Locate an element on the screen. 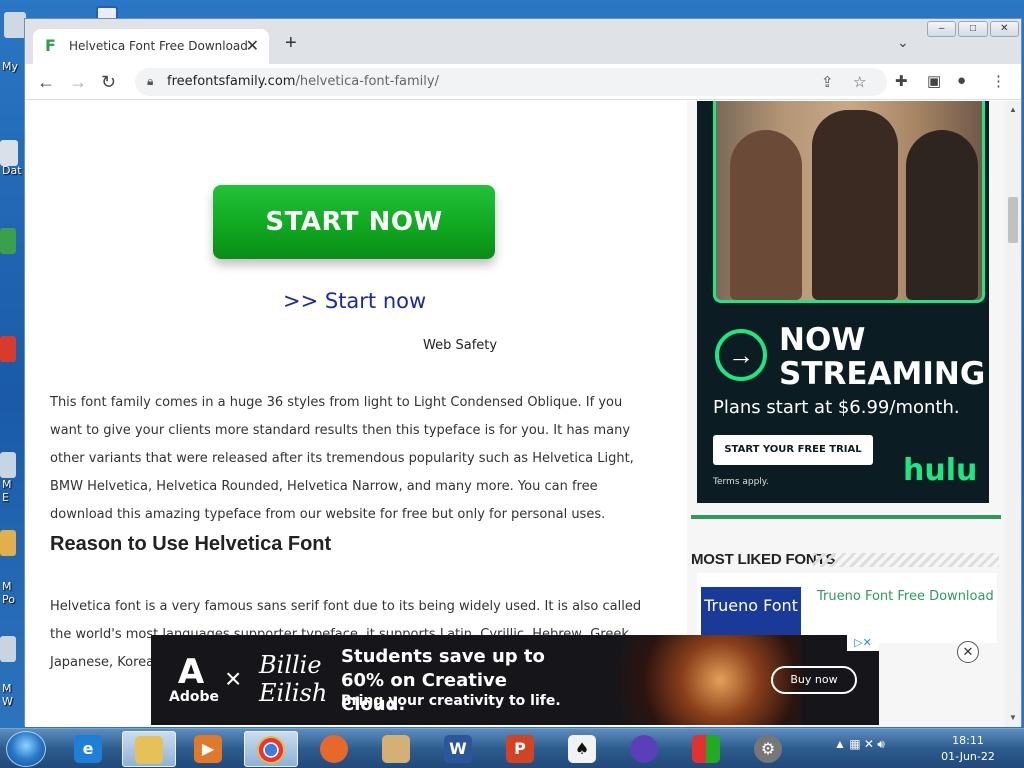  tab-close-icon: ✕ is located at coordinates (252, 46).